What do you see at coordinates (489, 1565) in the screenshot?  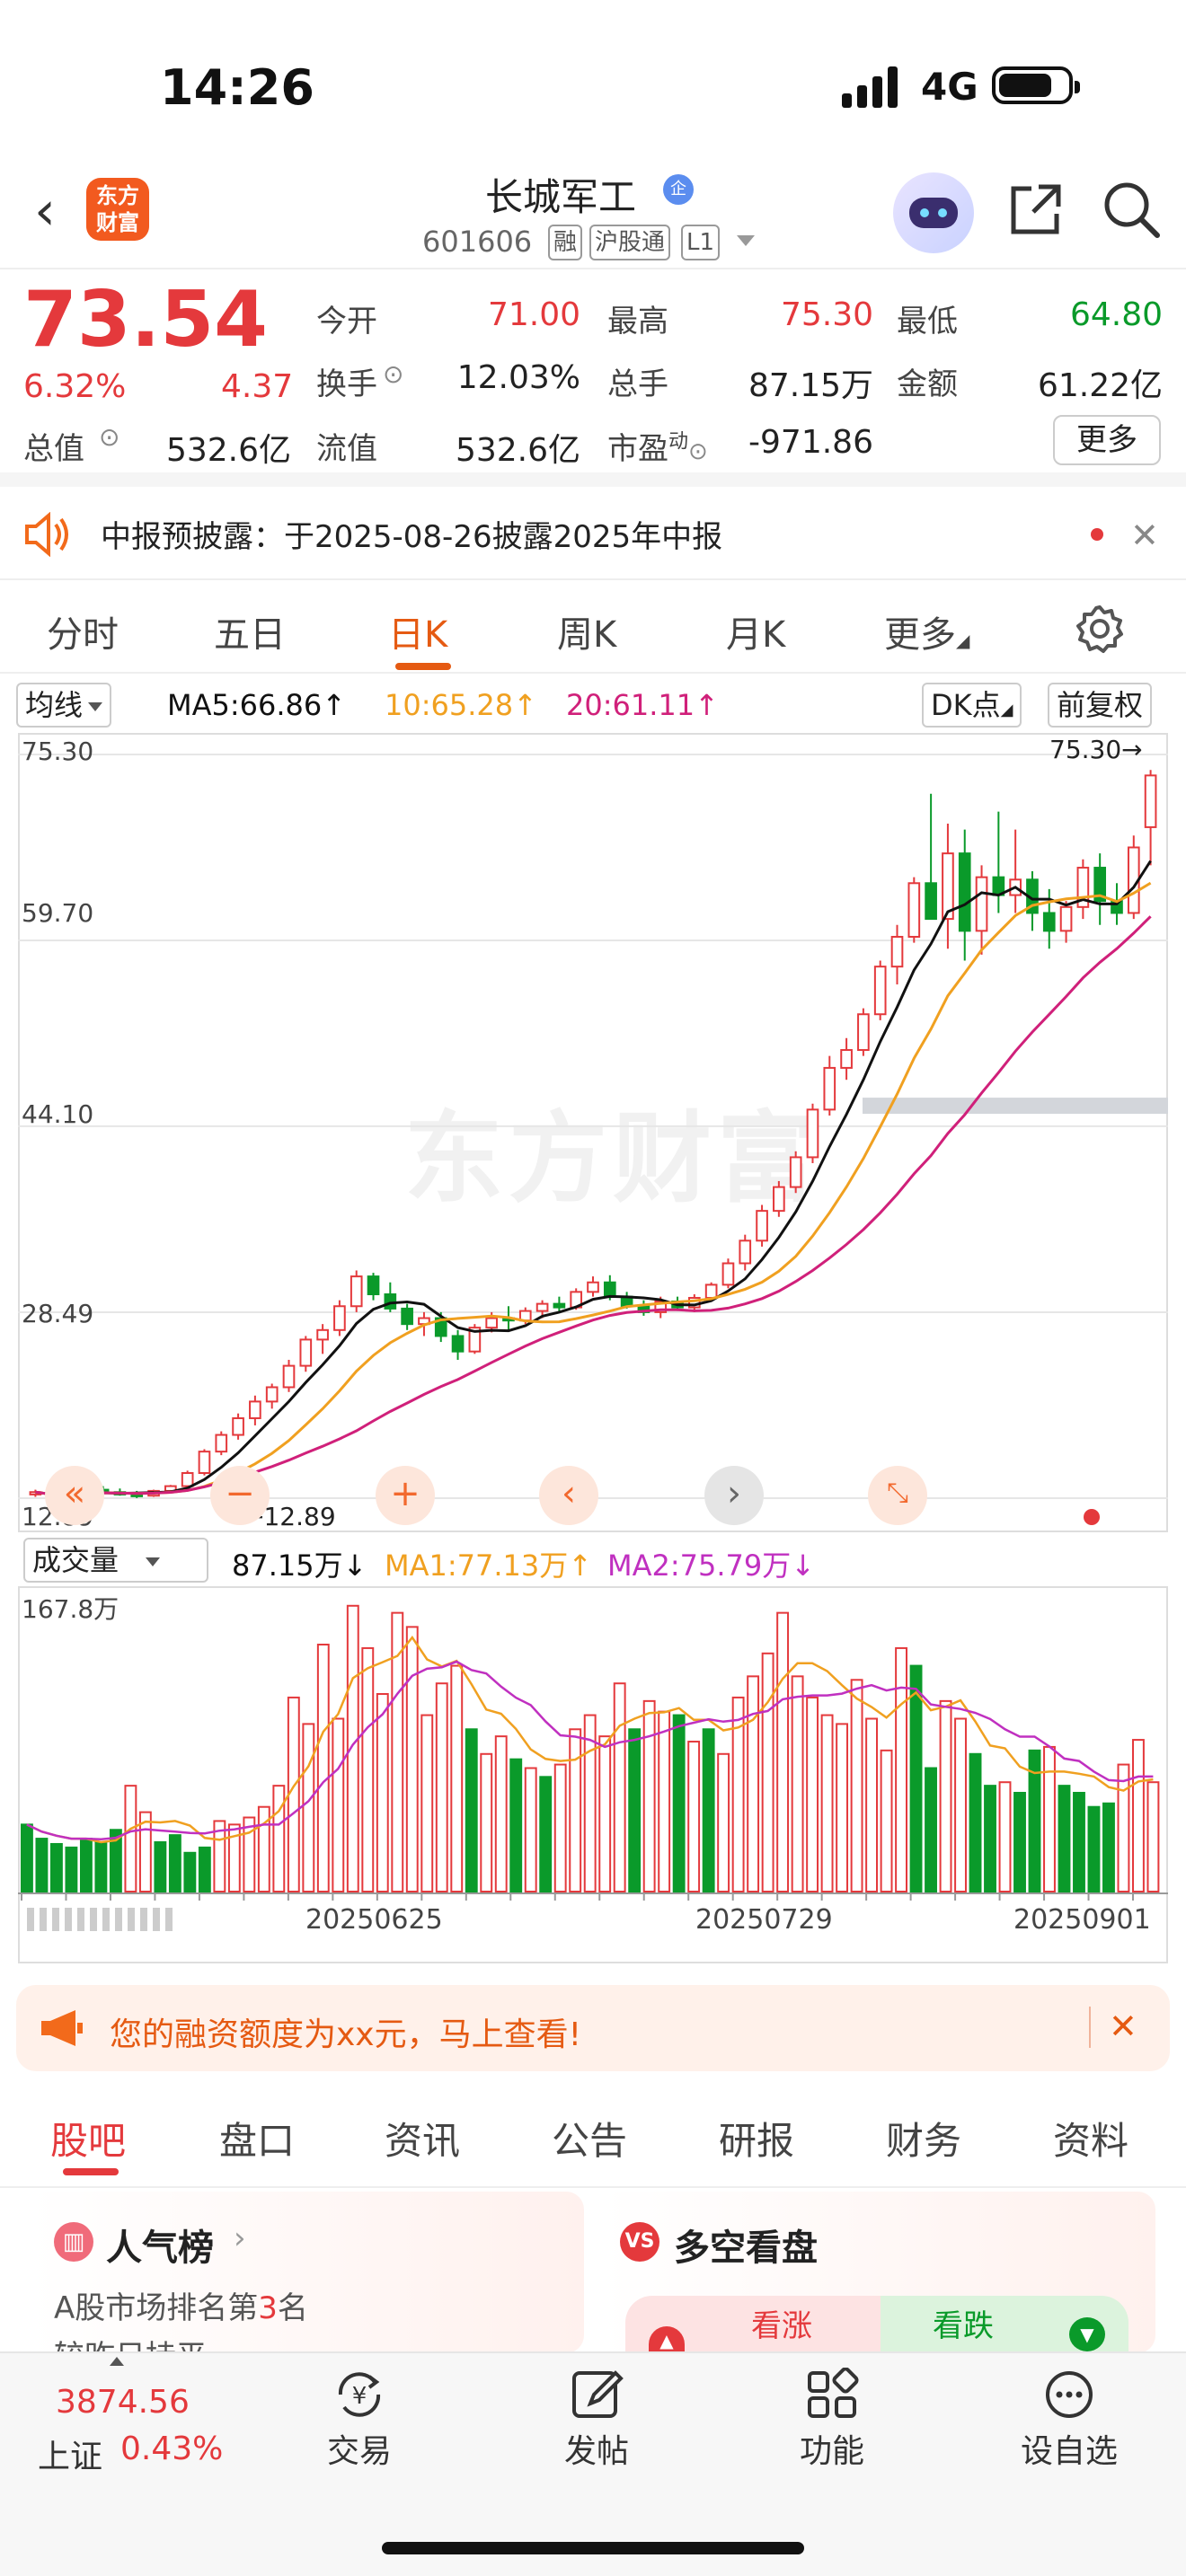 I see `volume-ma1: MA1:77.13万↑` at bounding box center [489, 1565].